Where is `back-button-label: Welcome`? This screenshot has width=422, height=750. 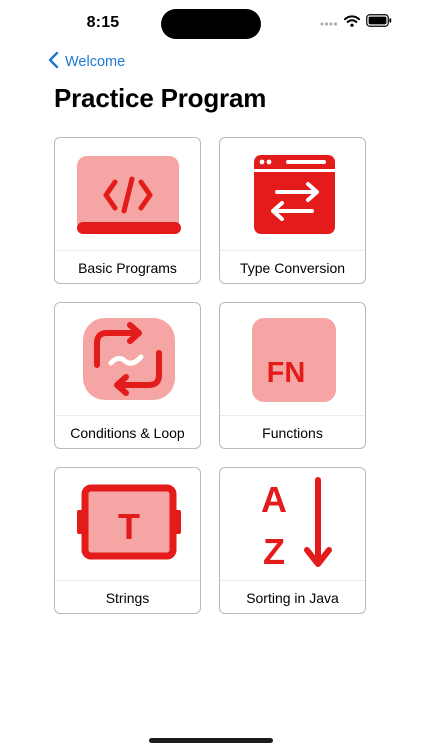 back-button-label: Welcome is located at coordinates (95, 62).